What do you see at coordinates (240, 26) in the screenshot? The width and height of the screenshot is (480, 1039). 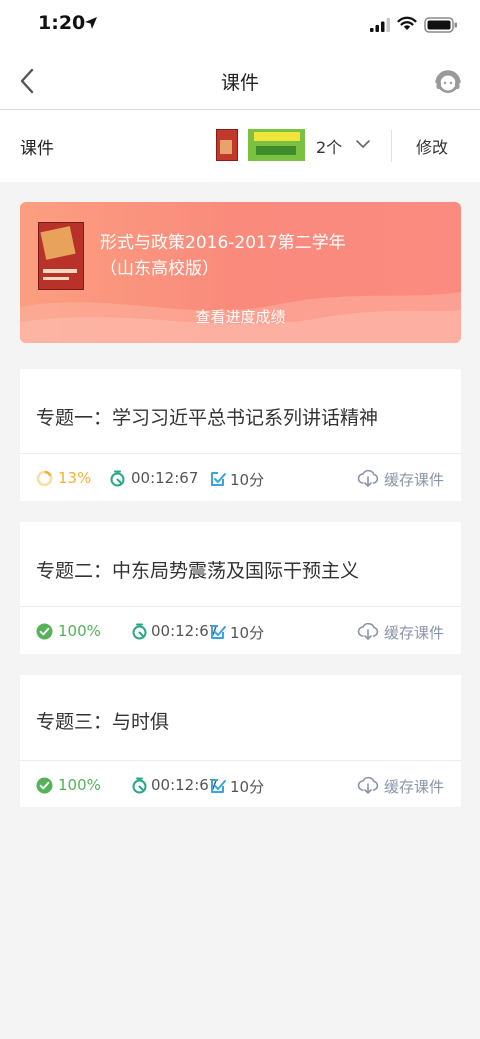 I see `status-bar: 1:20` at bounding box center [240, 26].